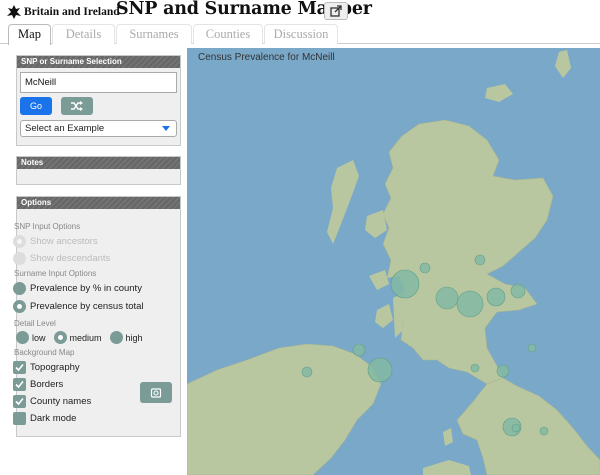  Describe the element at coordinates (87, 306) in the screenshot. I see `prevalence-census-label: Prevalence by census total` at that location.